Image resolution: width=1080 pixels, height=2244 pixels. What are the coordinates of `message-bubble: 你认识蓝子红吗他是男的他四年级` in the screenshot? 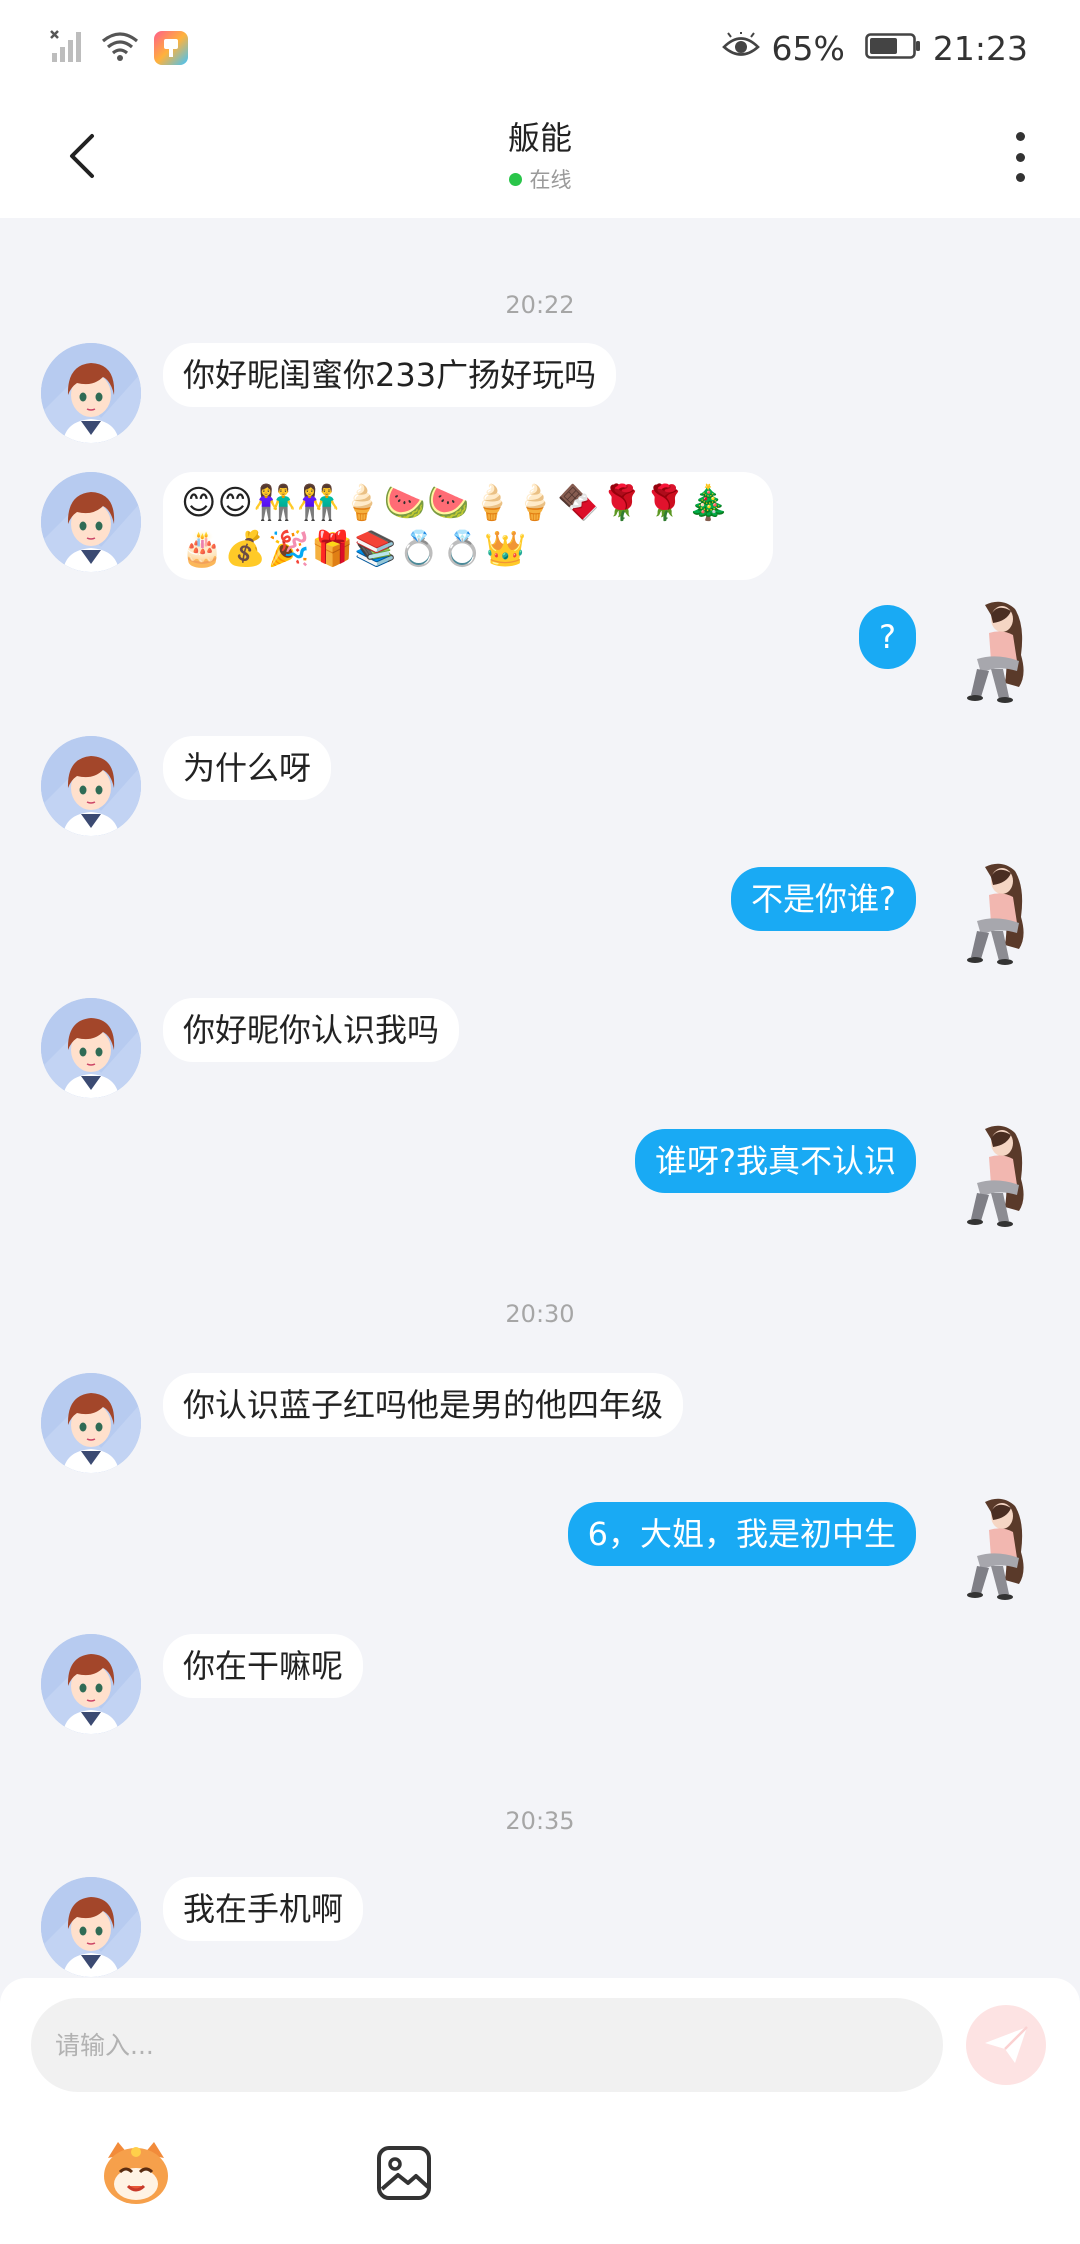 It's located at (423, 1405).